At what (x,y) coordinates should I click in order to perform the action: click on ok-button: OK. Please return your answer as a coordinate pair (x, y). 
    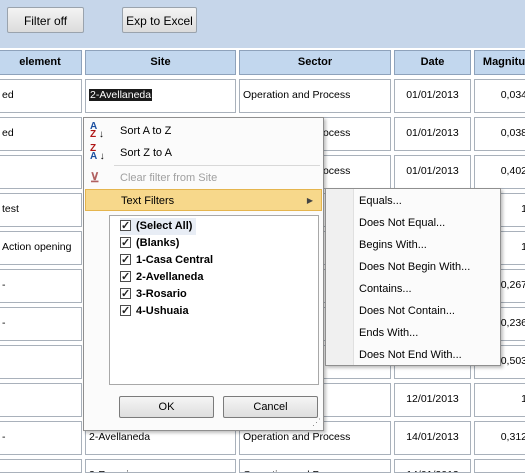
    Looking at the image, I should click on (166, 407).